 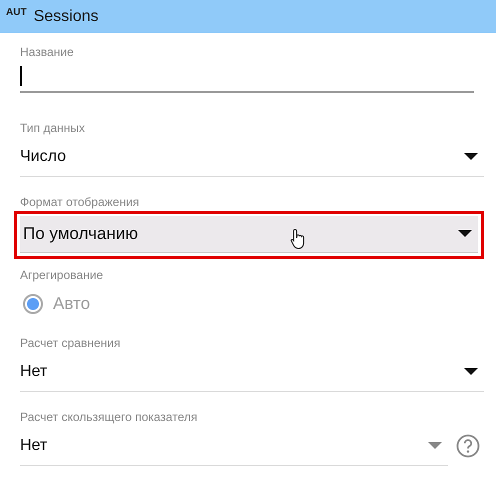 I want to click on field-label: Агрегирование, so click(x=62, y=275).